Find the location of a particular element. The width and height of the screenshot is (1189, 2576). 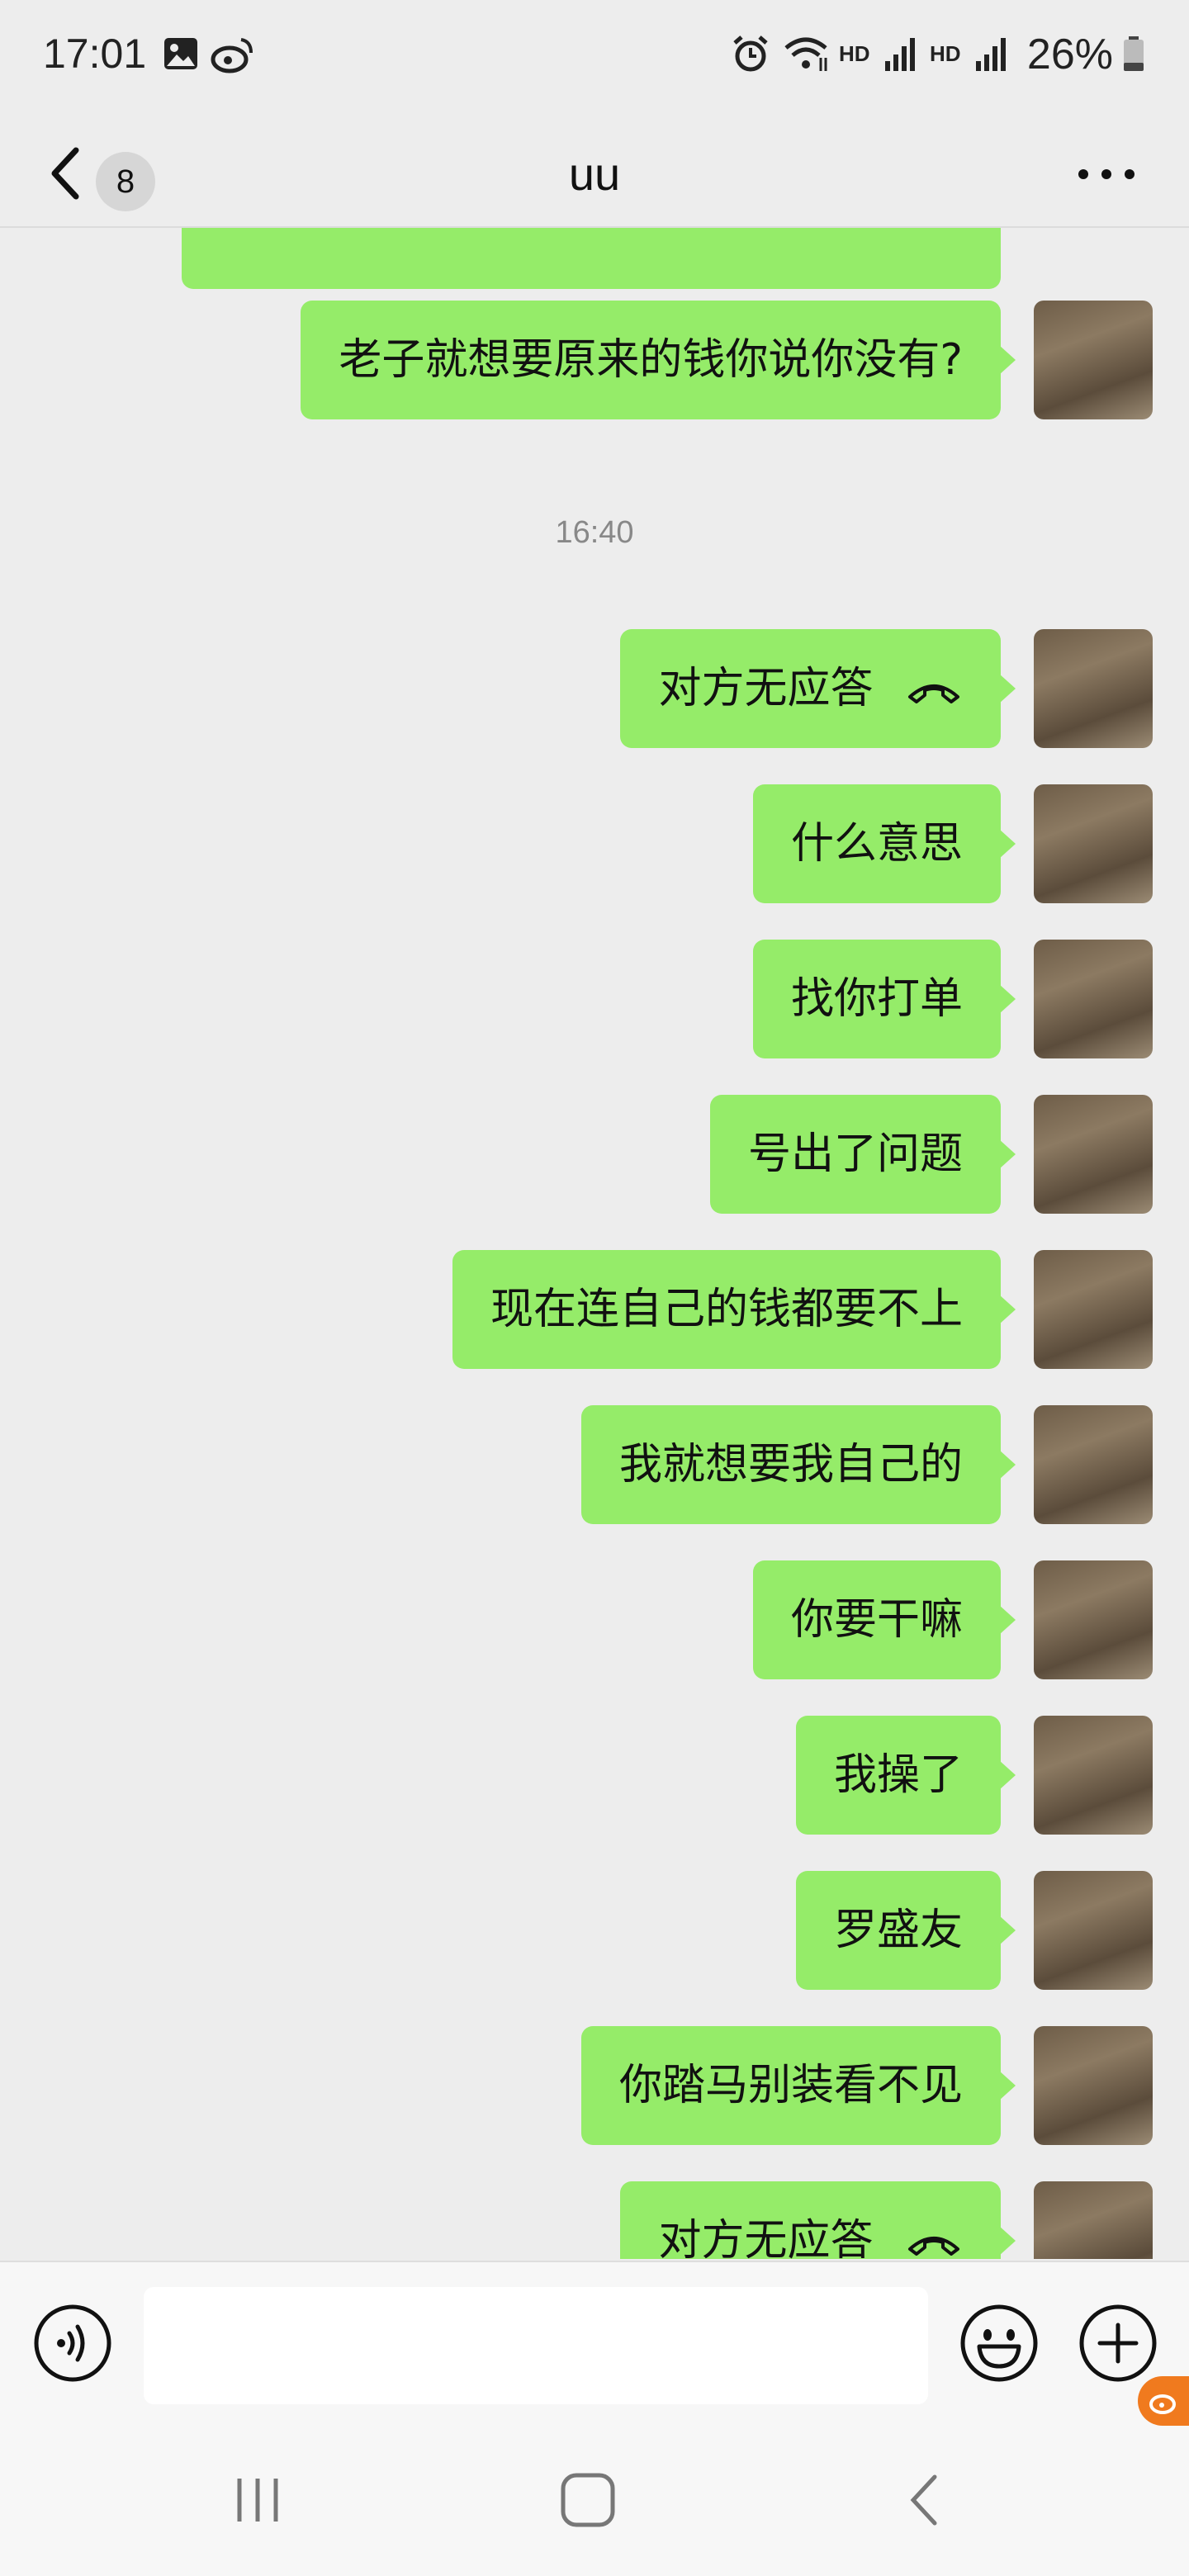

message-bubble-partial is located at coordinates (591, 258).